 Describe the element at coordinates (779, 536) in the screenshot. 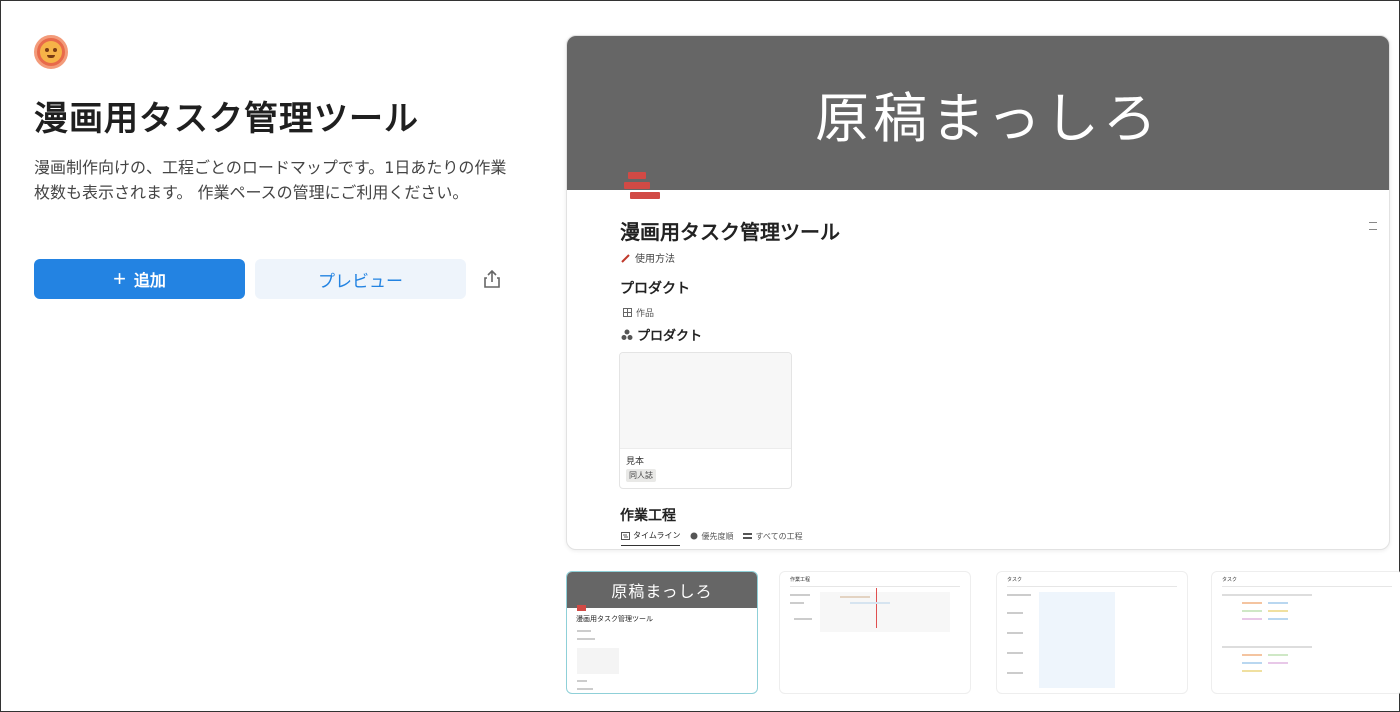

I see `tab-all-processes-label: すべての工程` at that location.